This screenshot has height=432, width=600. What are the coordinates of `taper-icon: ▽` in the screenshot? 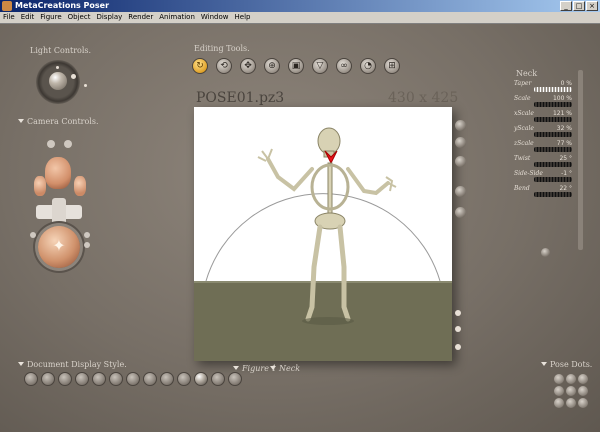 It's located at (320, 66).